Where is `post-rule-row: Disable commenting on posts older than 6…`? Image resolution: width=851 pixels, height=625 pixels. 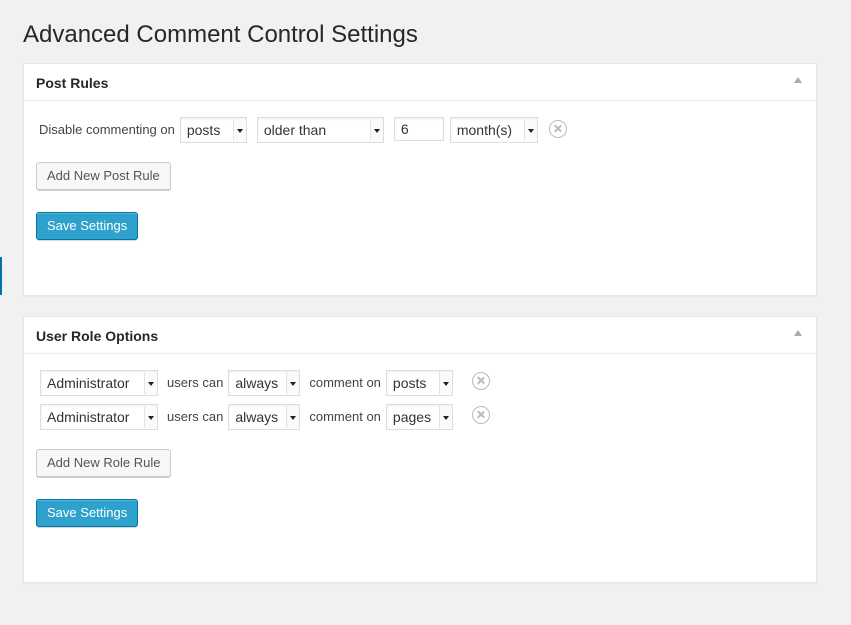 post-rule-row: Disable commenting on posts older than 6… is located at coordinates (303, 130).